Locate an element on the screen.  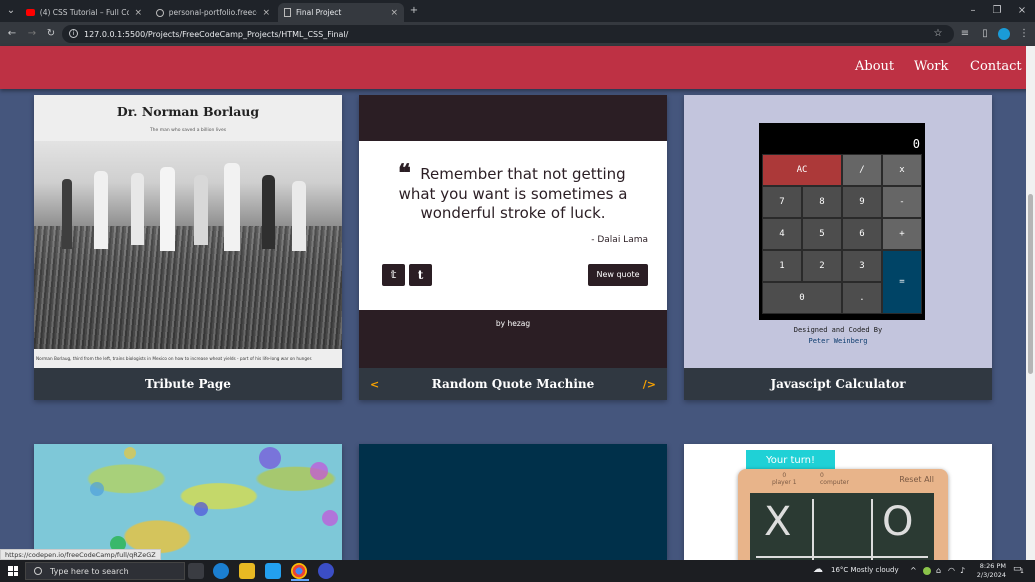
computer-score: 0 is located at coordinates (822, 475).